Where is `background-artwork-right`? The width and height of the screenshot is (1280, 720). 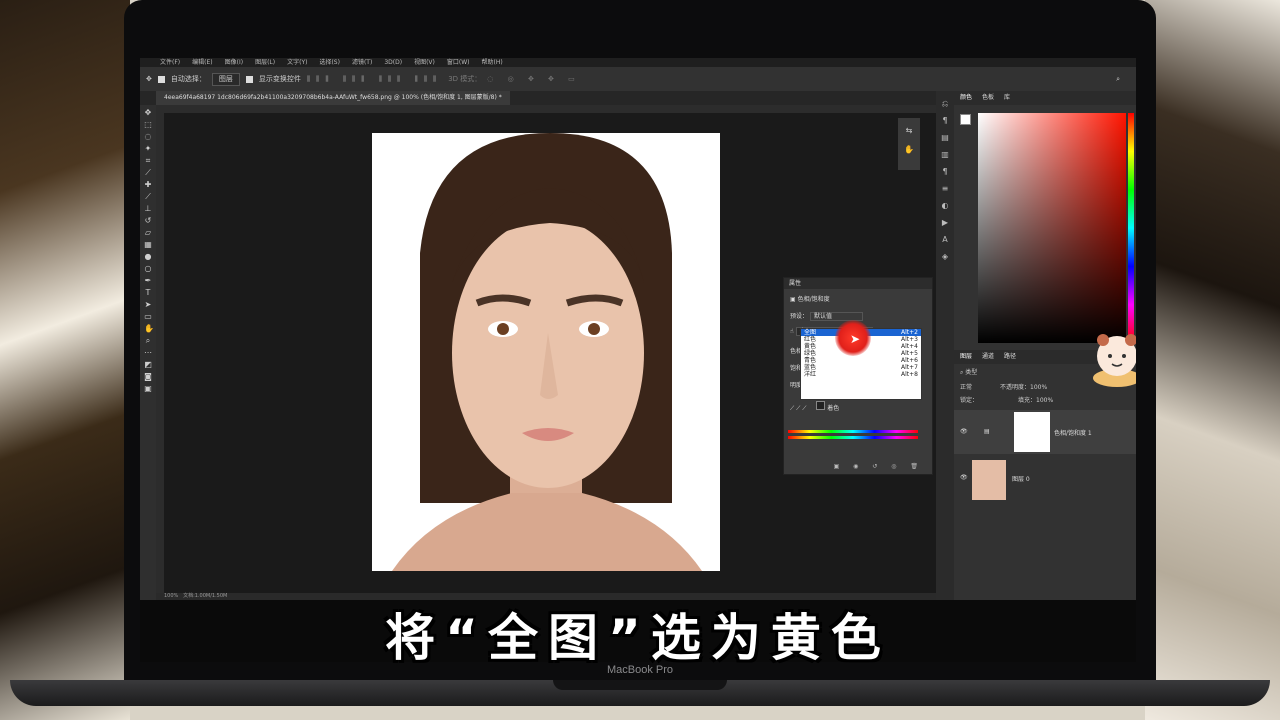
background-artwork-right is located at coordinates (1212, 360).